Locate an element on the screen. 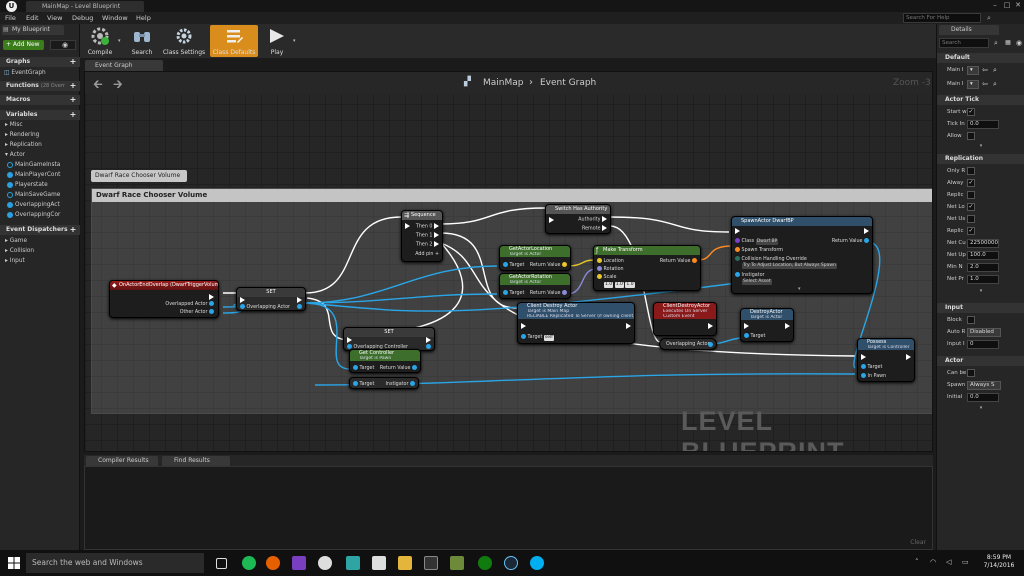  get-instigator-node: Target Instigator is located at coordinates (384, 383).